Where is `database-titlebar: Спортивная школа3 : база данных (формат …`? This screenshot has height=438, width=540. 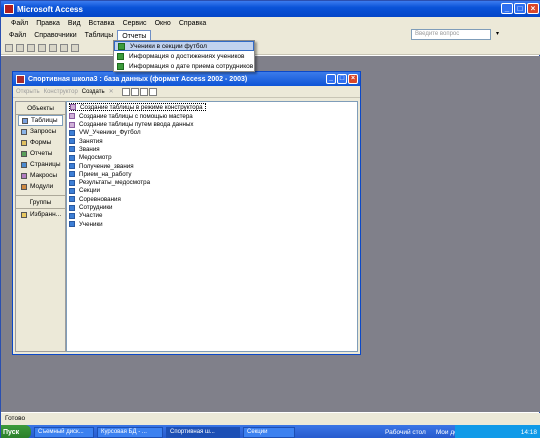 database-titlebar: Спортивная школа3 : база данных (формат … is located at coordinates (186, 79).